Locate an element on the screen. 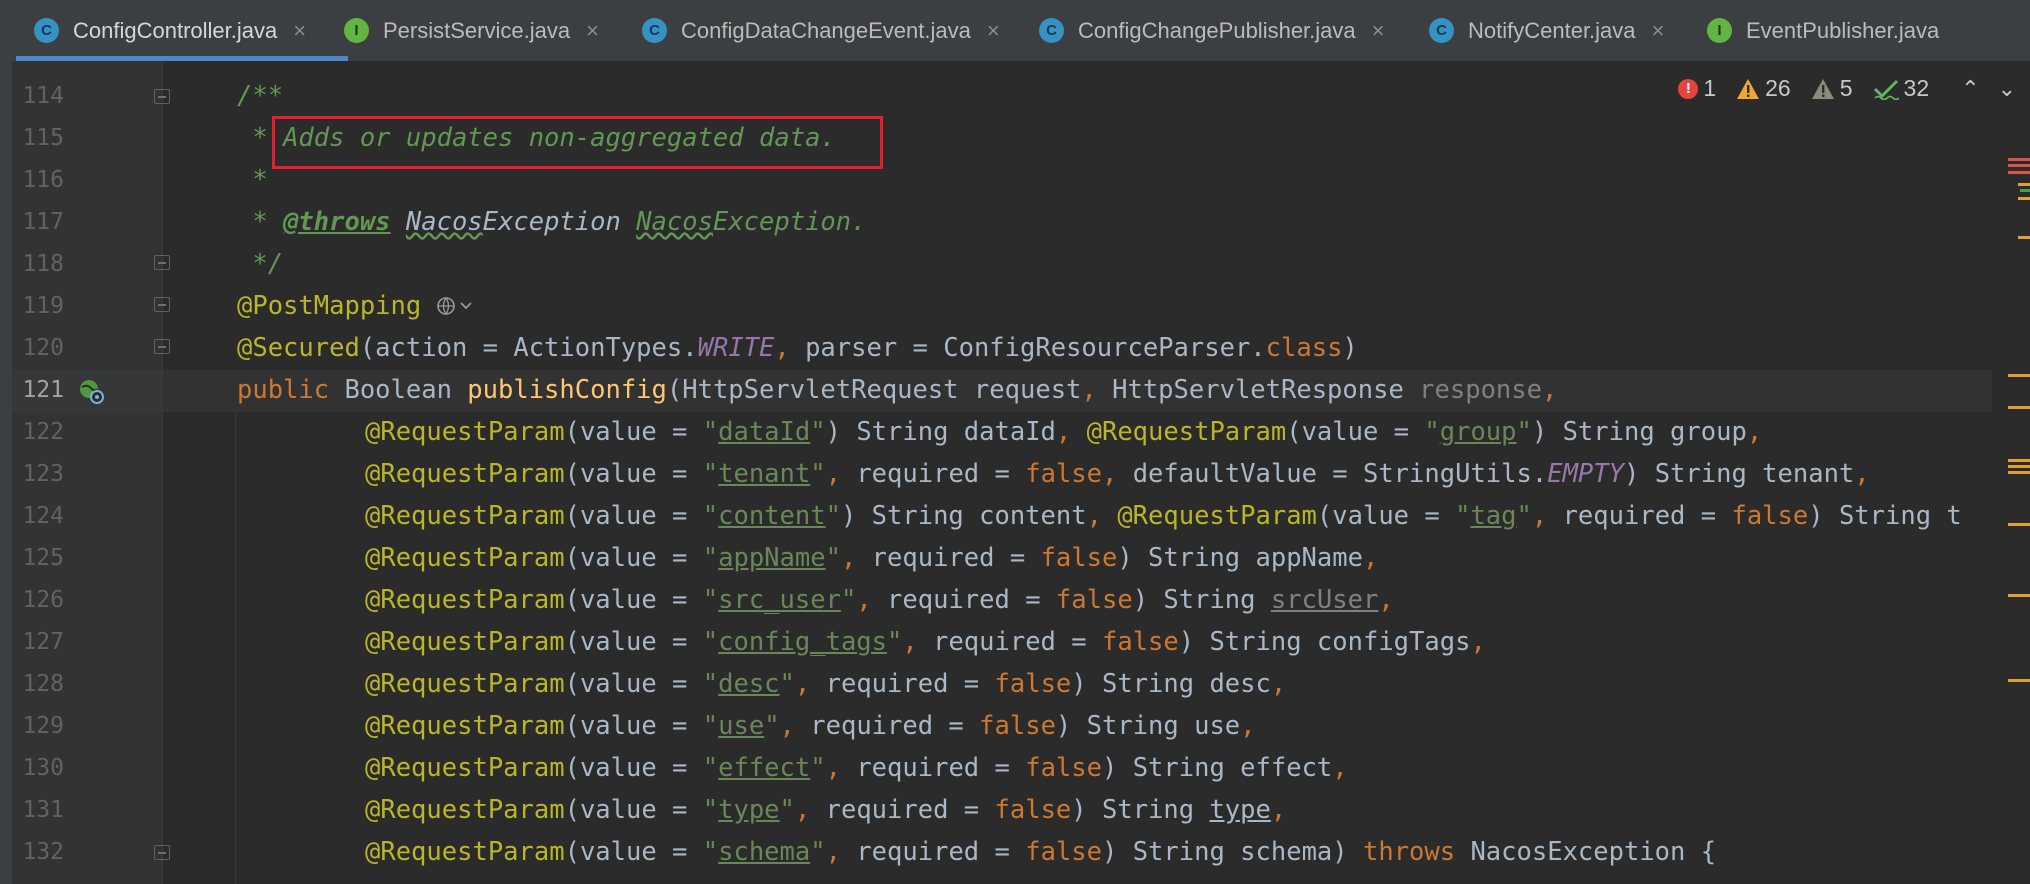  static-field: EMPTY is located at coordinates (1585, 474).